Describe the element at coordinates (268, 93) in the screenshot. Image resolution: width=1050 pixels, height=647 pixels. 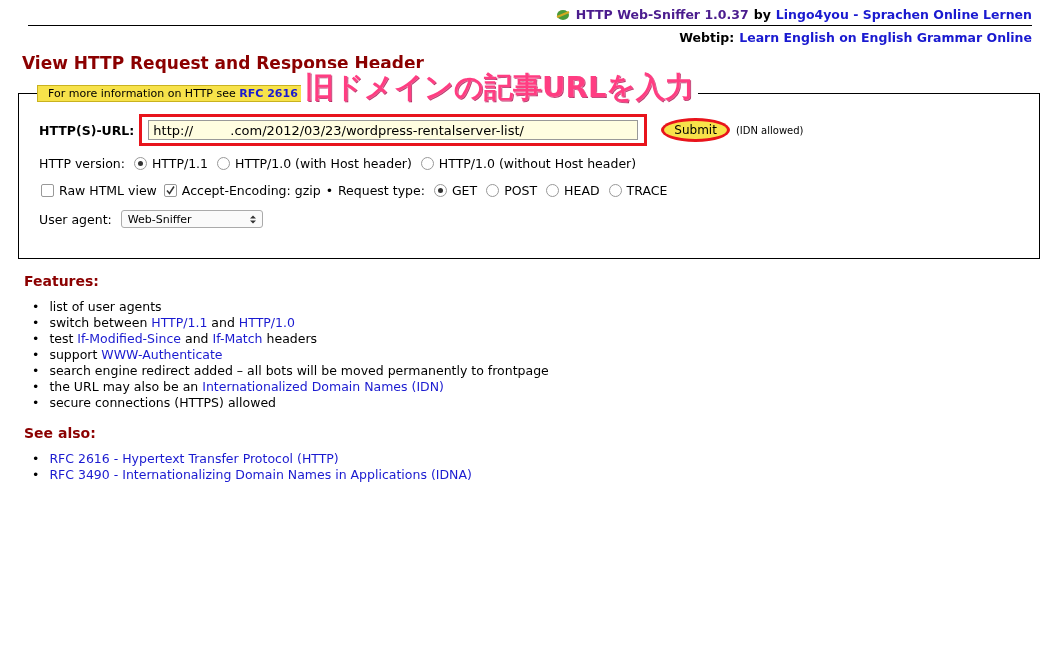
I see `rfc-link: RFC 2616` at that location.